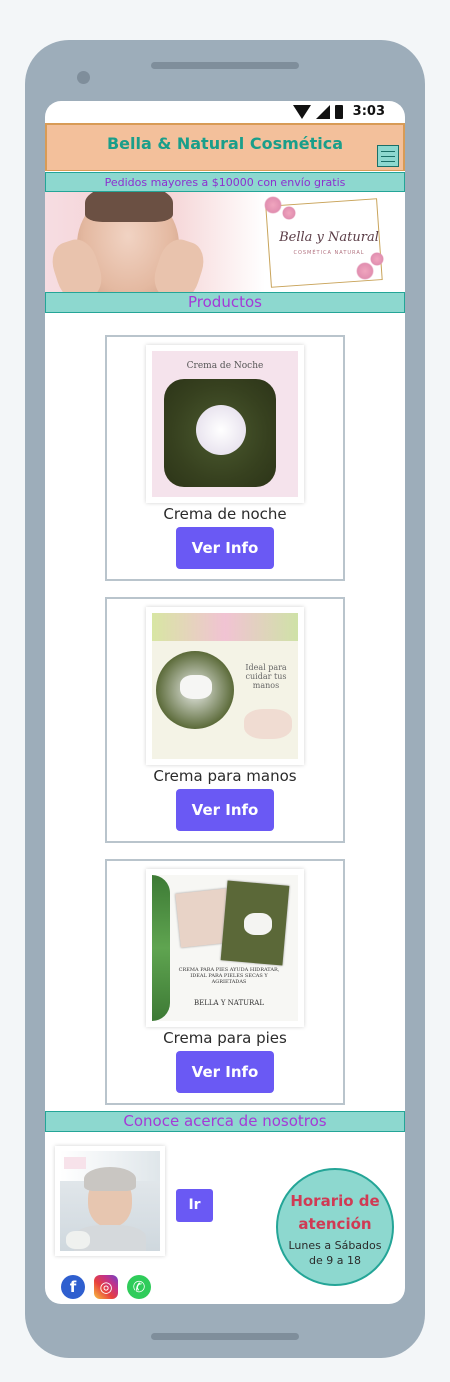 This screenshot has height=1382, width=450. What do you see at coordinates (301, 111) in the screenshot?
I see `wifi-icon` at bounding box center [301, 111].